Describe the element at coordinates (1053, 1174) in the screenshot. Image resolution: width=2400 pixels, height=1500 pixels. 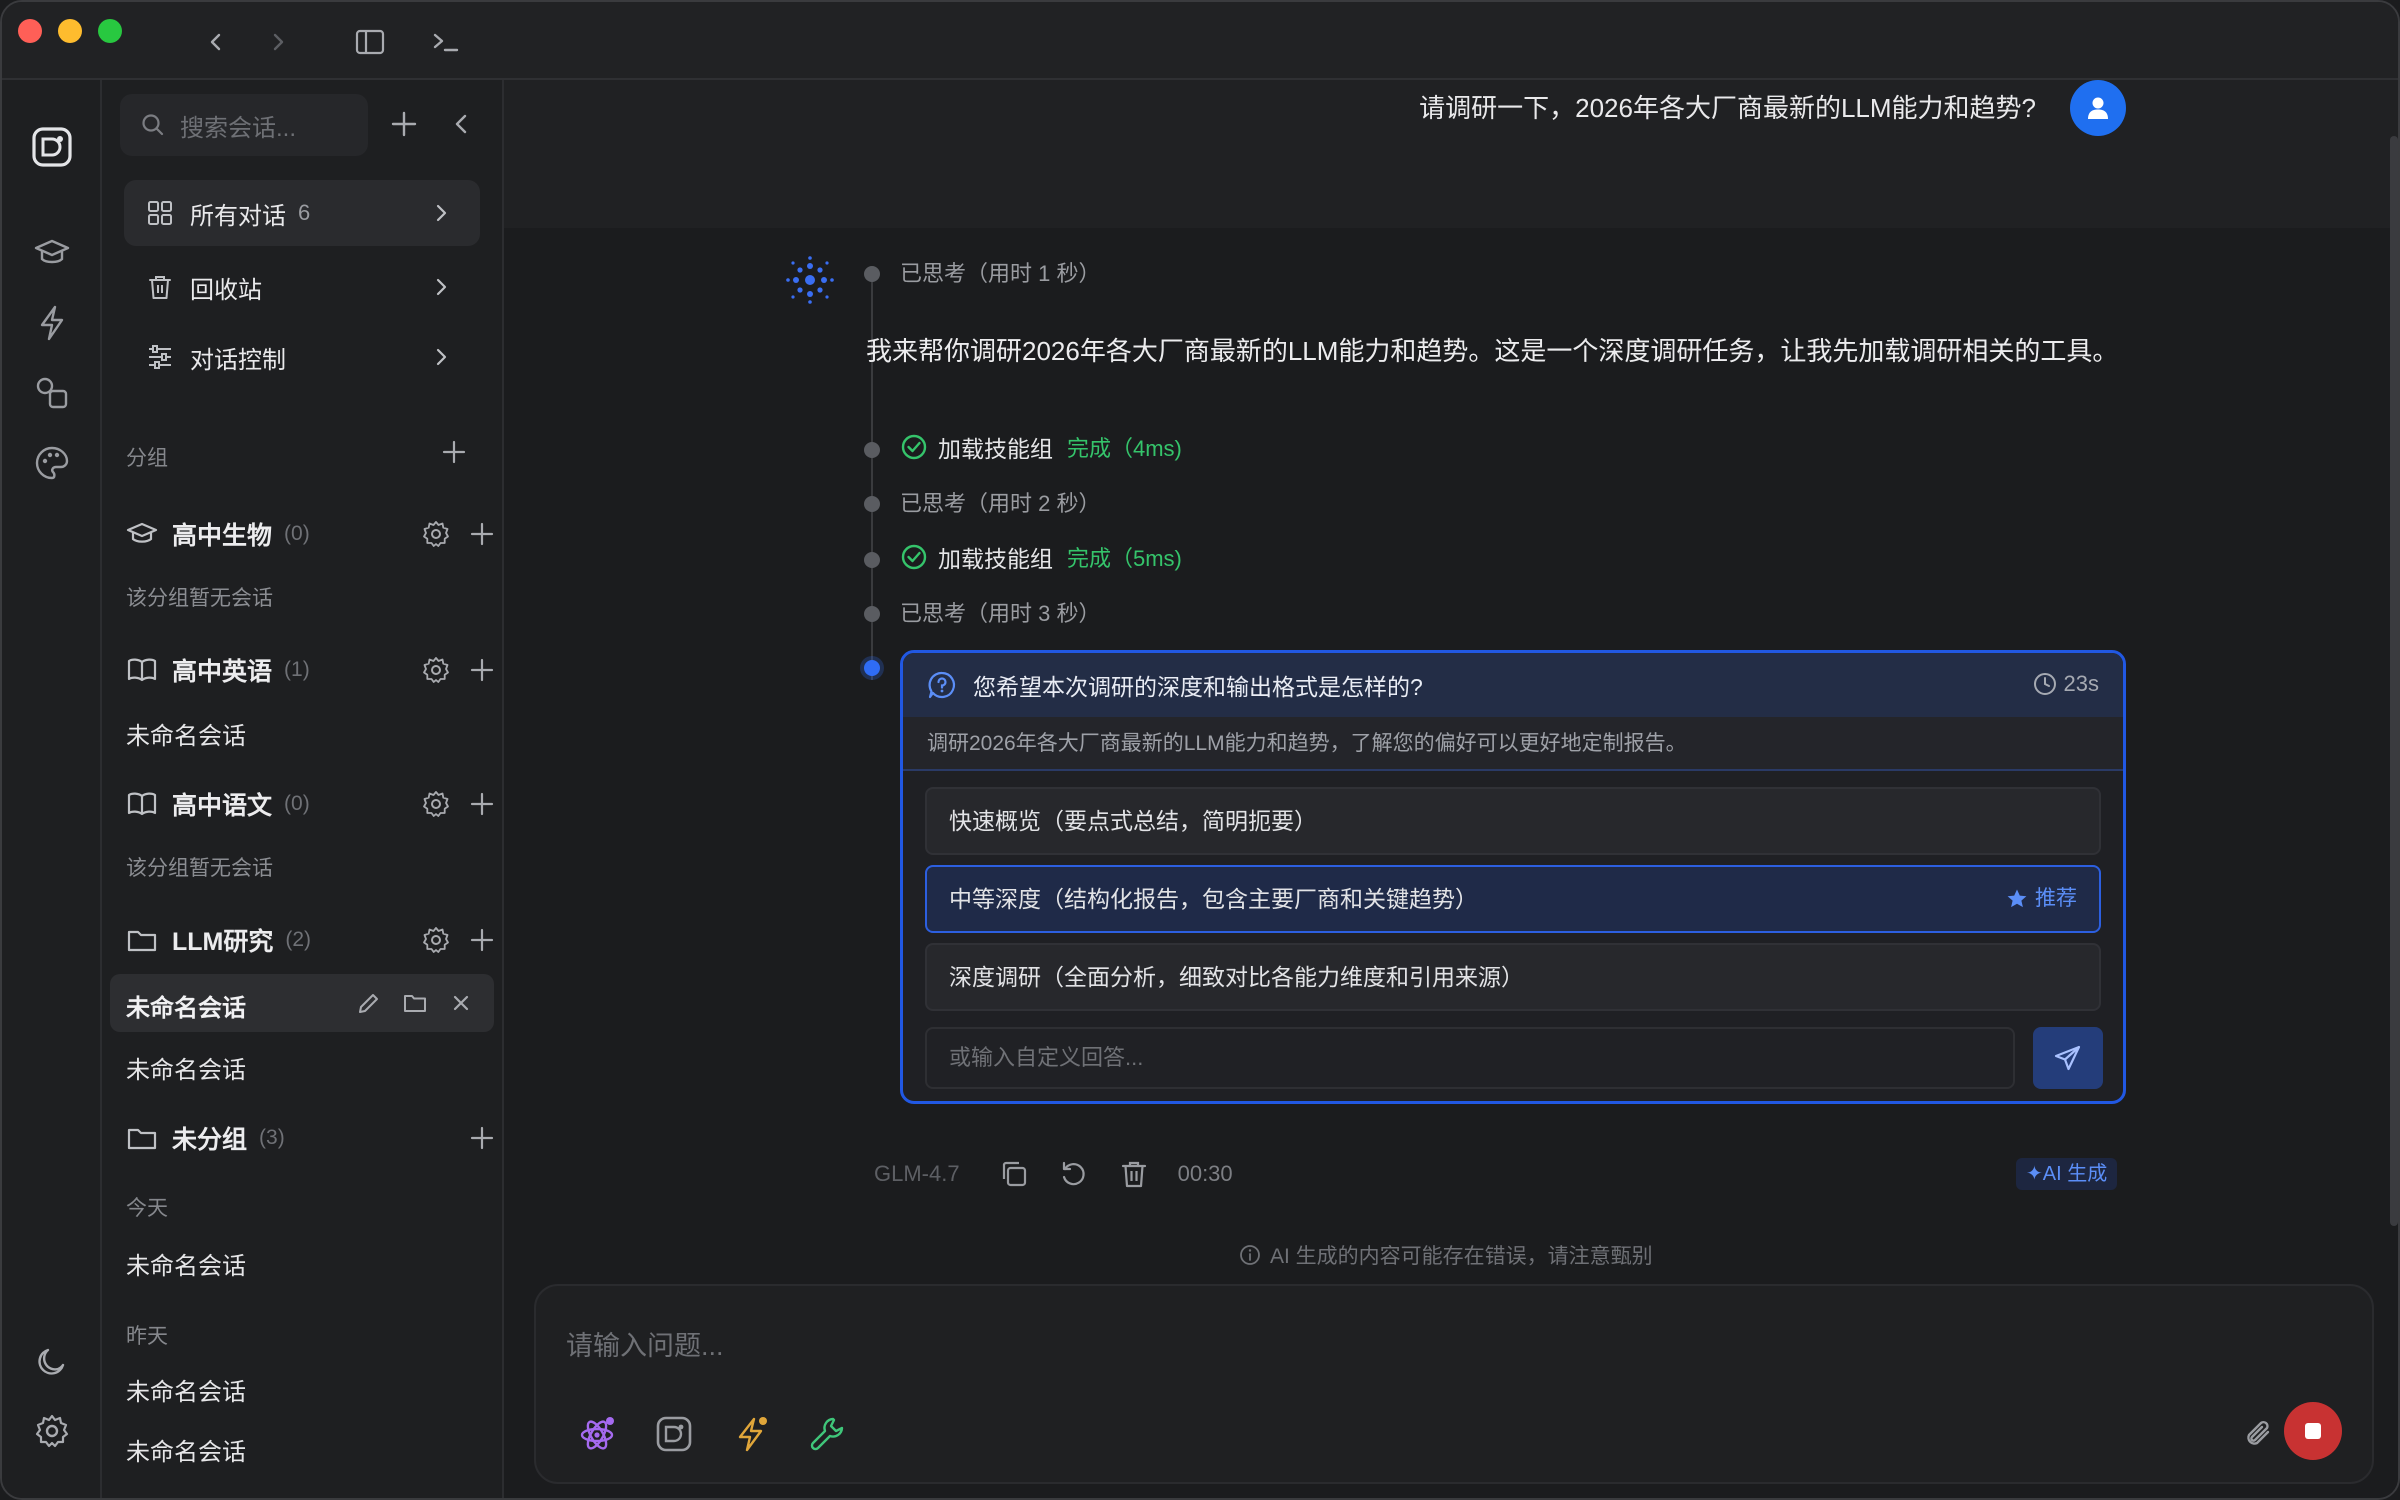
I see `message-meta: GLM-4.7 00:30` at that location.